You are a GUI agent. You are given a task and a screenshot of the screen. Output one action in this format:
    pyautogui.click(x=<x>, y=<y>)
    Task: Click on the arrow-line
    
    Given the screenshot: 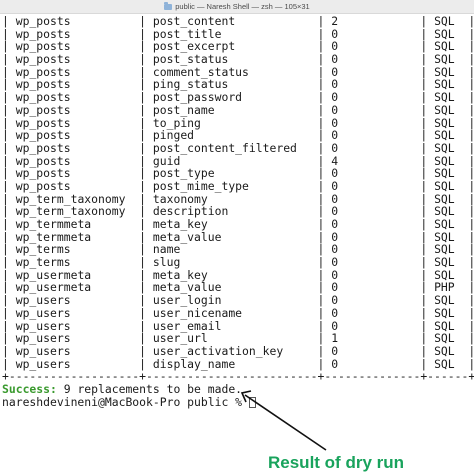 What is the action you would take?
    pyautogui.click(x=285, y=422)
    